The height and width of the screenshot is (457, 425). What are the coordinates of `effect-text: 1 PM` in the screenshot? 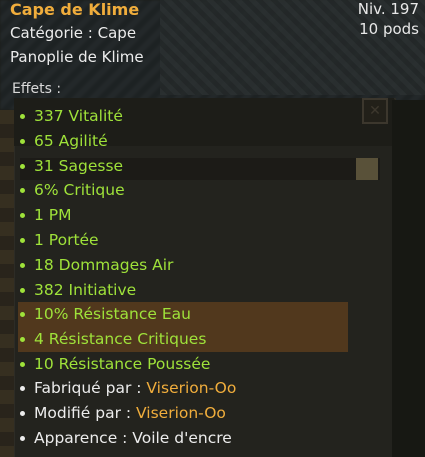 It's located at (53, 215).